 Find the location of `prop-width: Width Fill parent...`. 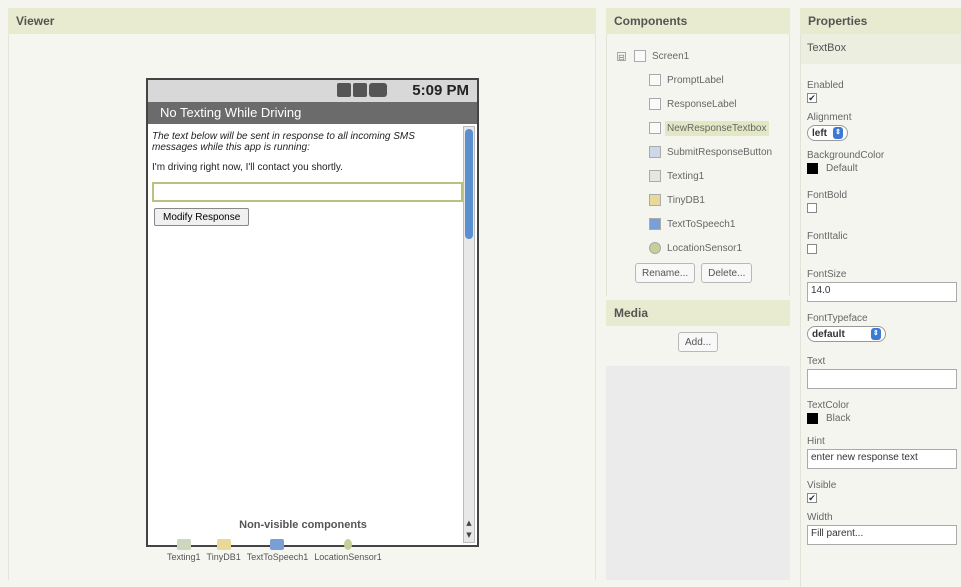

prop-width: Width Fill parent... is located at coordinates (881, 528).